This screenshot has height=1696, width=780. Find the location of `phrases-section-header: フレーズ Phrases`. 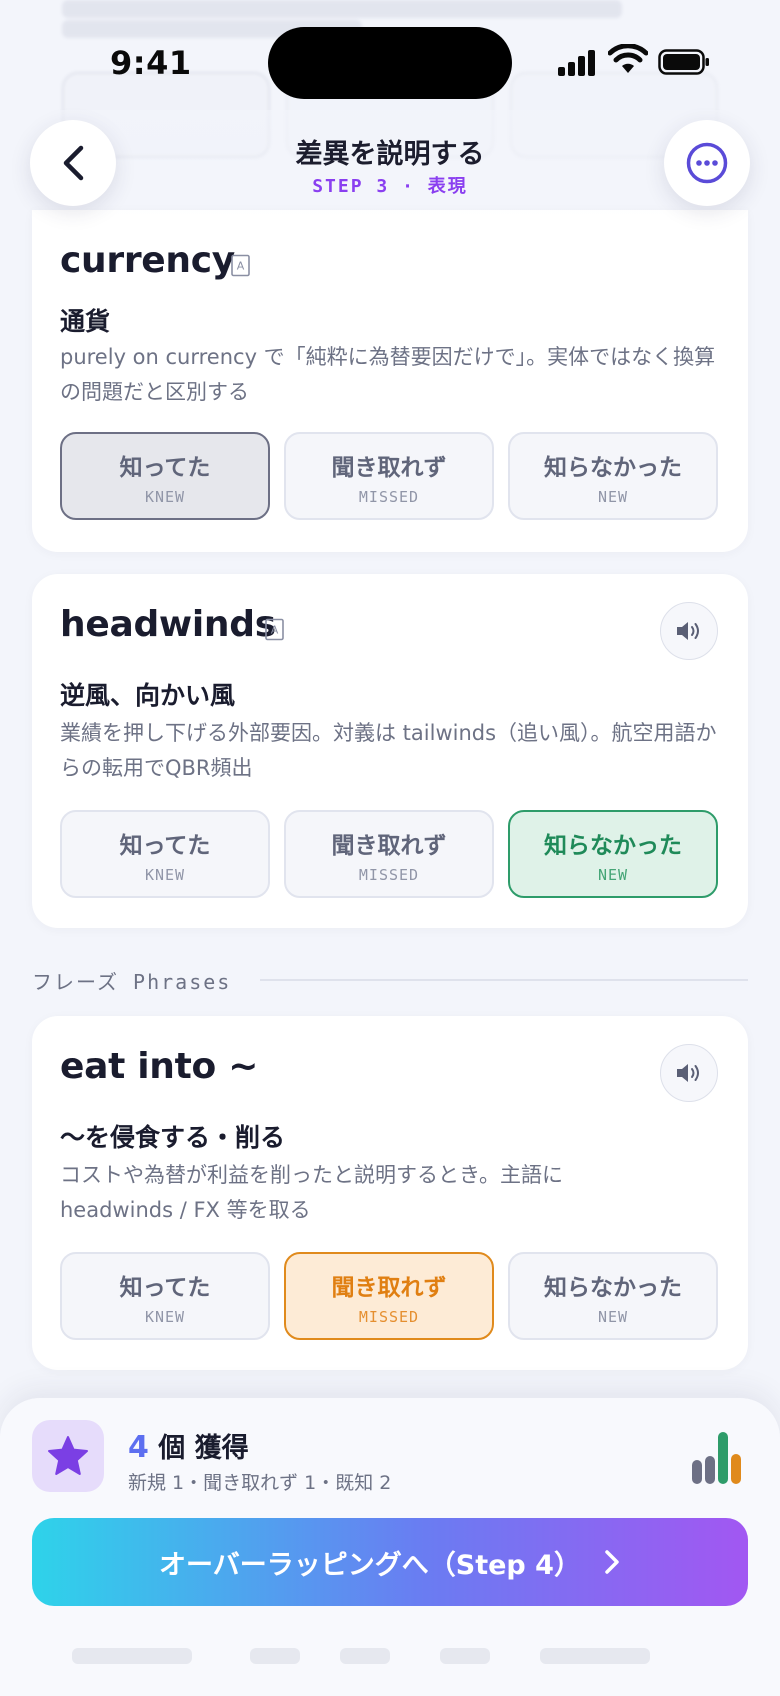

phrases-section-header: フレーズ Phrases is located at coordinates (390, 979).